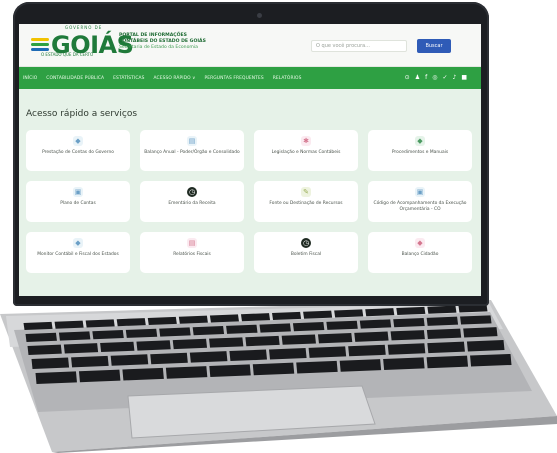 Image resolution: width=557 pixels, height=453 pixels. I want to click on social-icons: ⊙ ♟ f ◎ ✓ ♪ ■, so click(436, 78).